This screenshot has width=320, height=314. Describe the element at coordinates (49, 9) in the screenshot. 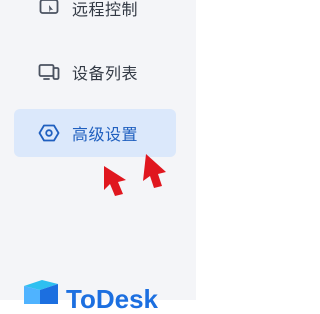

I see `remote-control-icon` at that location.